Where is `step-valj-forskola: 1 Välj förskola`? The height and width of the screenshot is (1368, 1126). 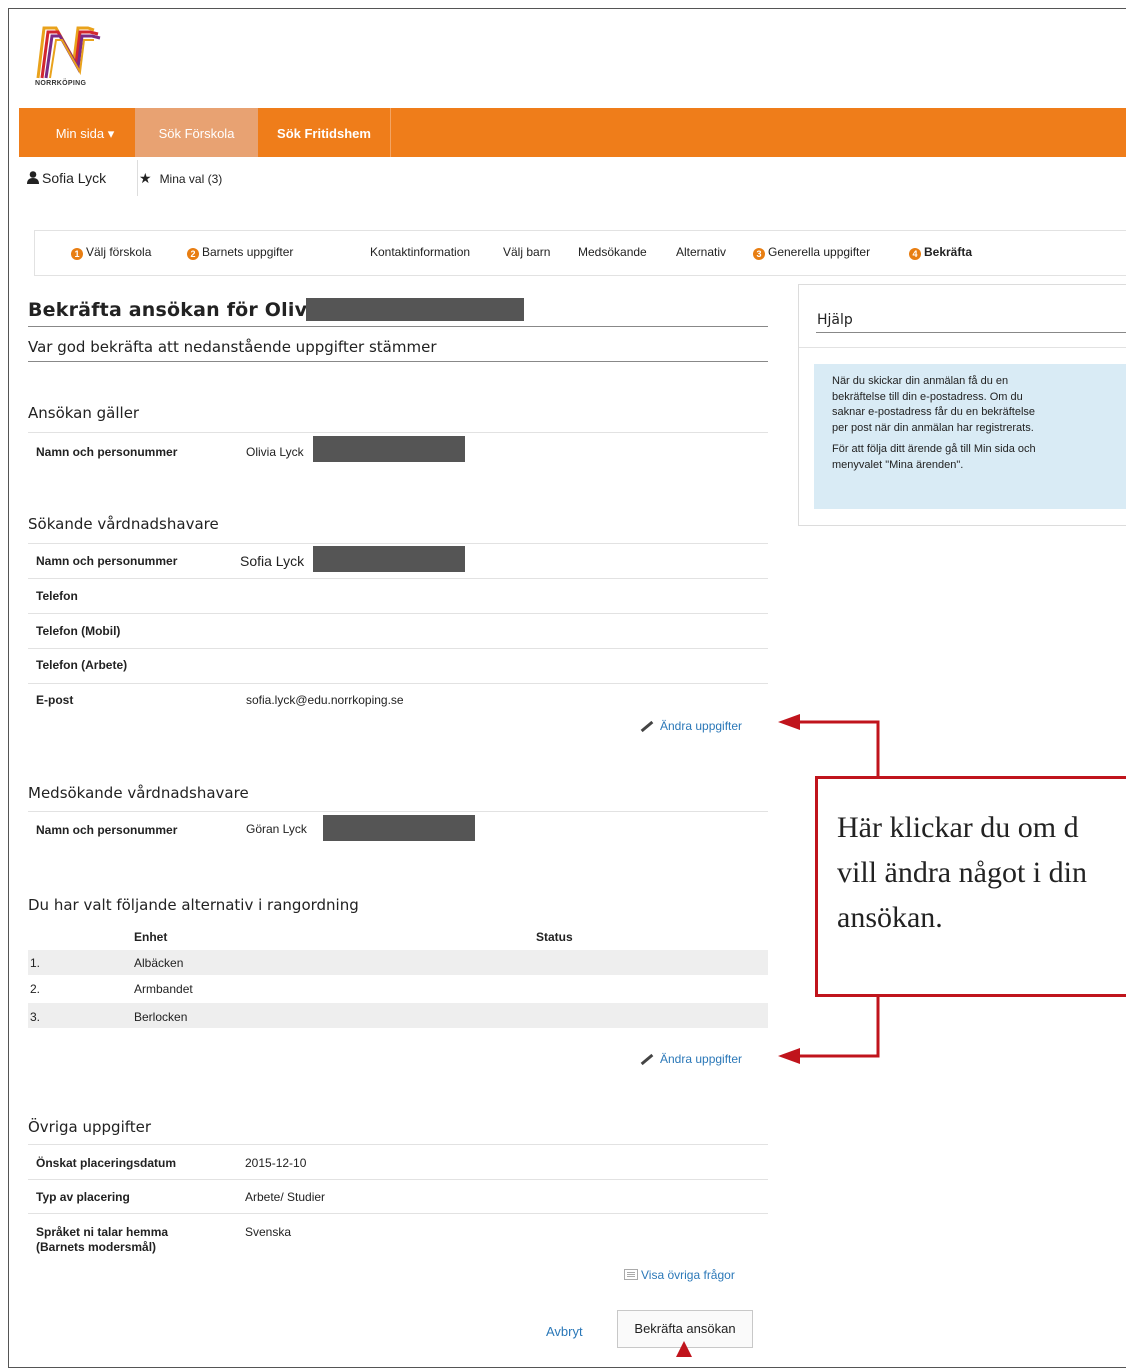 step-valj-forskola: 1 Välj förskola is located at coordinates (111, 252).